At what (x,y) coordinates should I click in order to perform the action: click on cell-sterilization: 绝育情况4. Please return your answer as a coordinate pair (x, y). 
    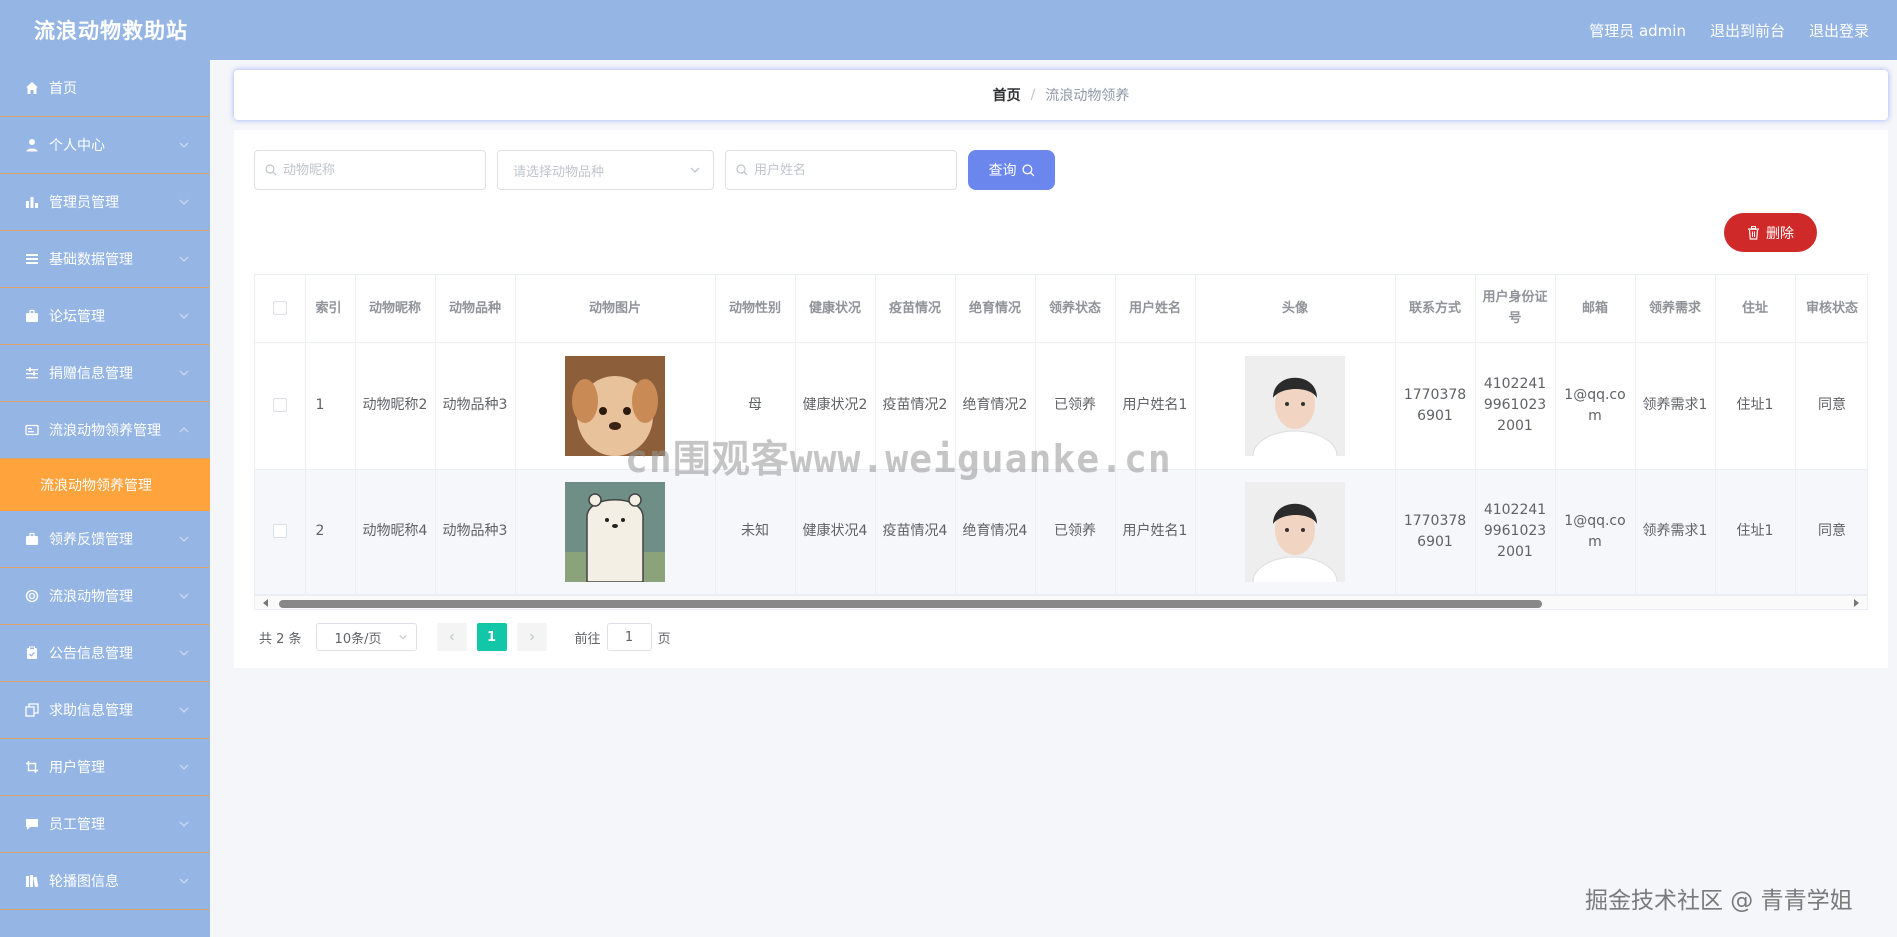
    Looking at the image, I should click on (995, 532).